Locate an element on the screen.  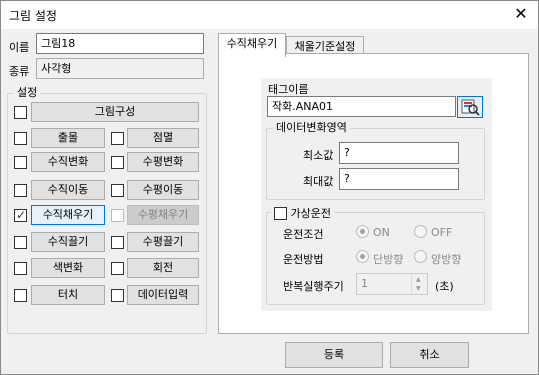
option-10-button: 수평끌기 is located at coordinates (163, 242).